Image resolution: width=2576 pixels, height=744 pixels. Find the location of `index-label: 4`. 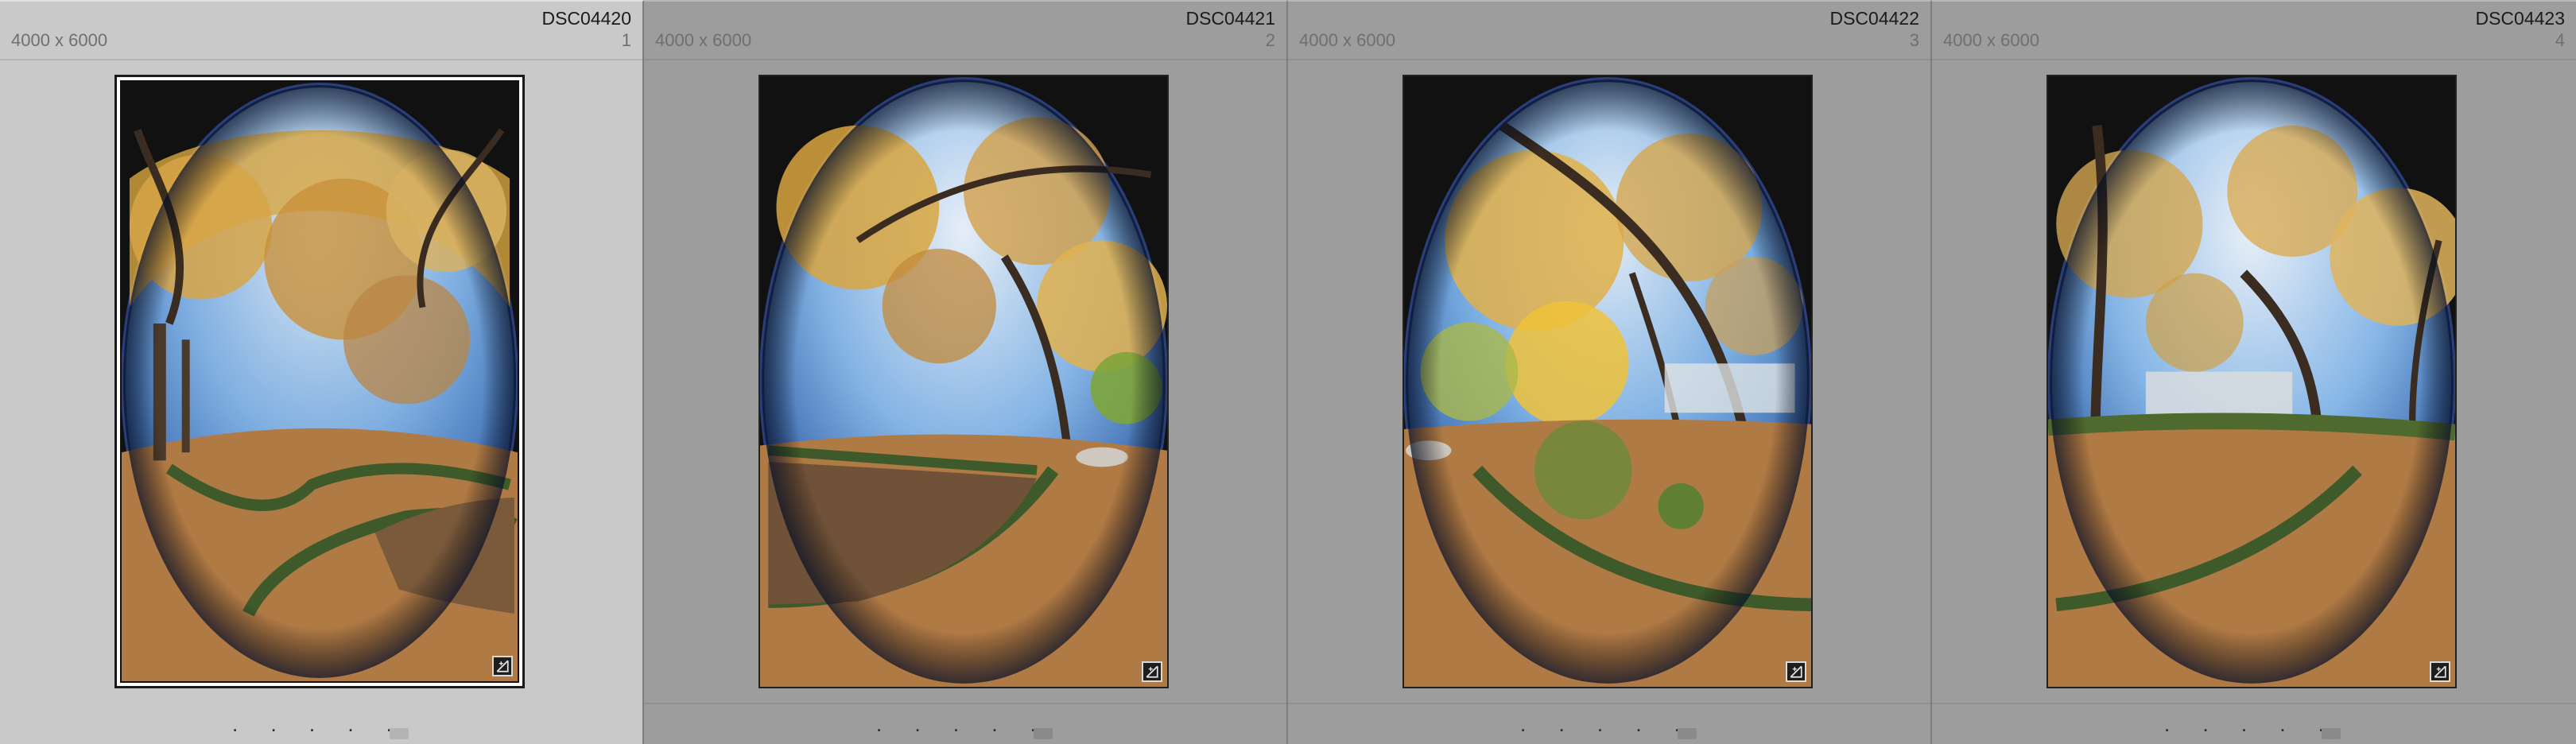

index-label: 4 is located at coordinates (2560, 40).